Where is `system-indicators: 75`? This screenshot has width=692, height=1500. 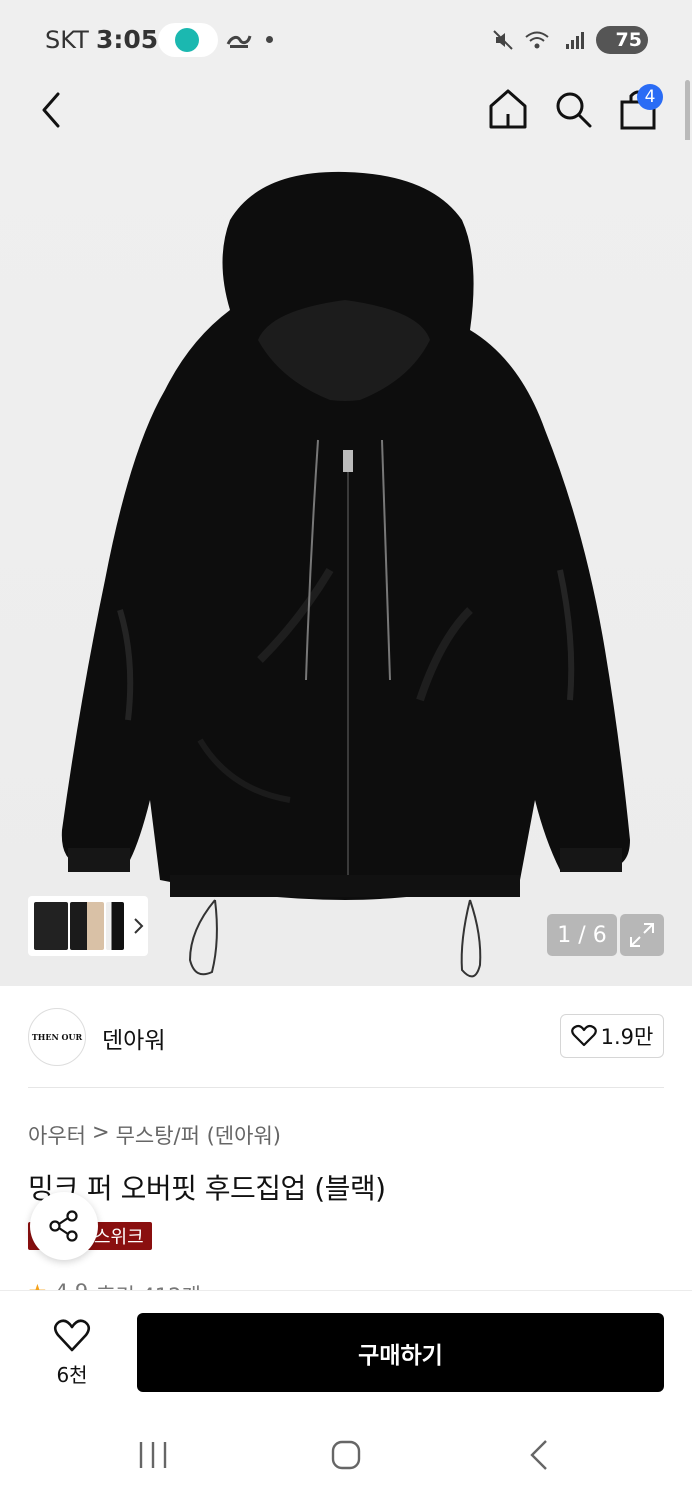
system-indicators: 75 is located at coordinates (570, 40).